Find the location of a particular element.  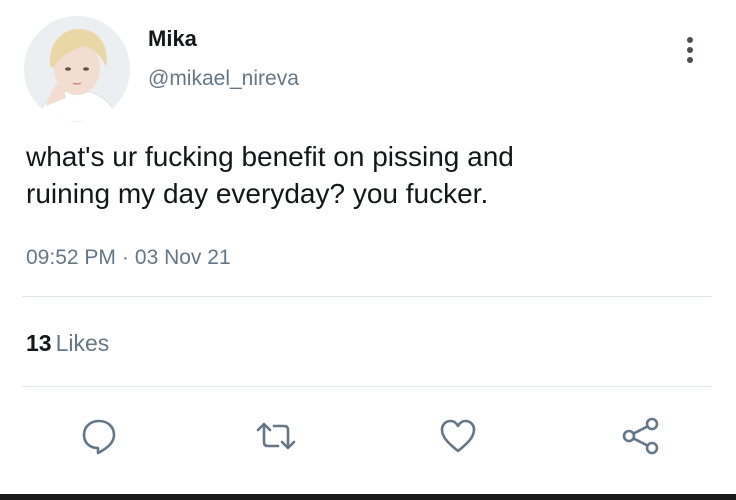

retweet-button is located at coordinates (276, 436).